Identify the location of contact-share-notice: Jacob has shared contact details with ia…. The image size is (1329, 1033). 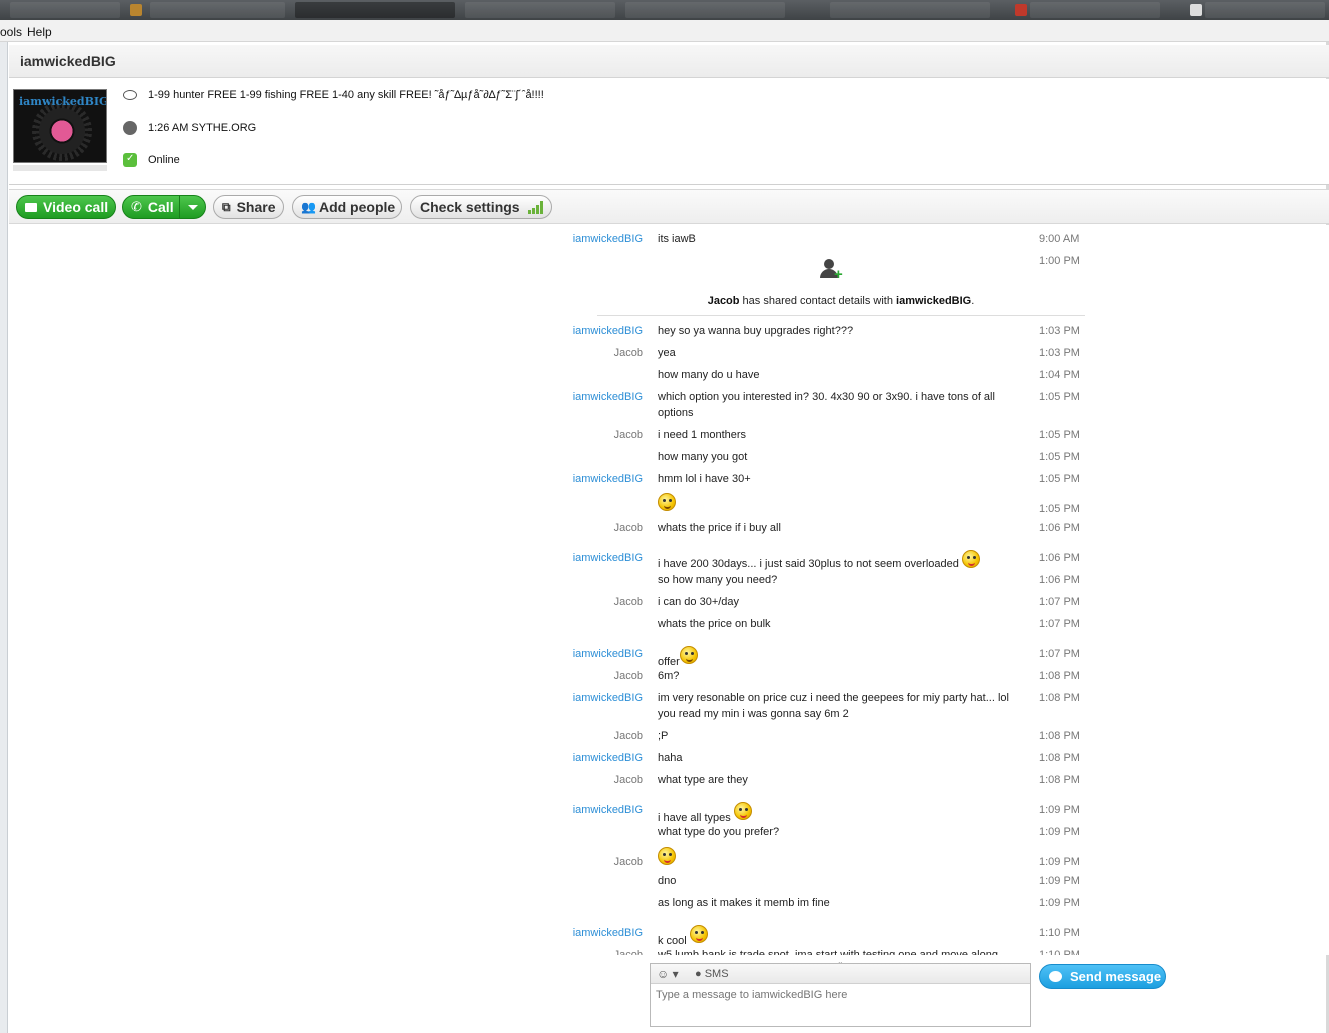
(841, 301).